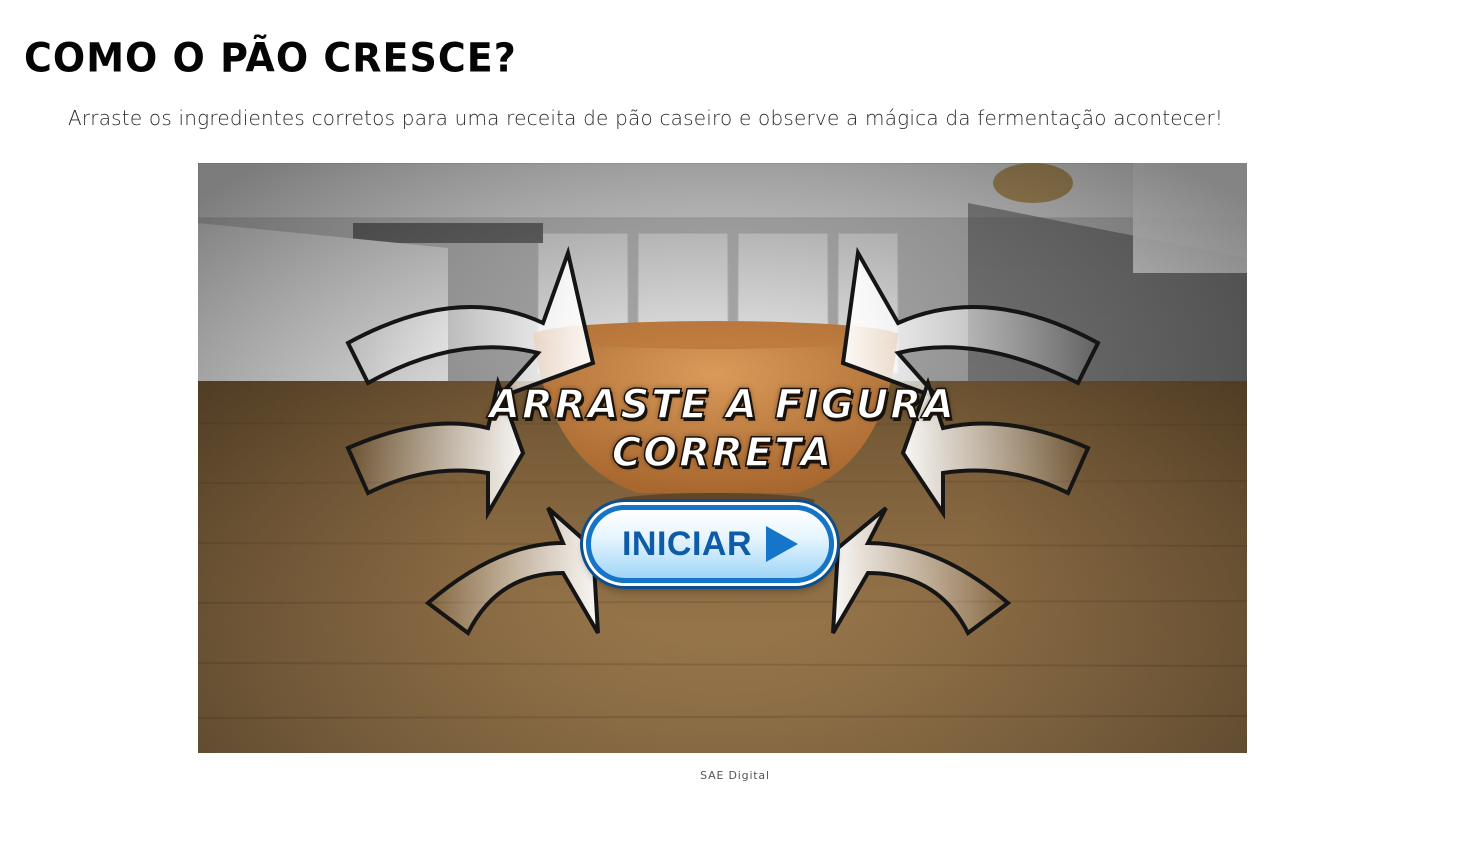 The image size is (1460, 850). Describe the element at coordinates (735, 775) in the screenshot. I see `image-caption: SAE Digital` at that location.